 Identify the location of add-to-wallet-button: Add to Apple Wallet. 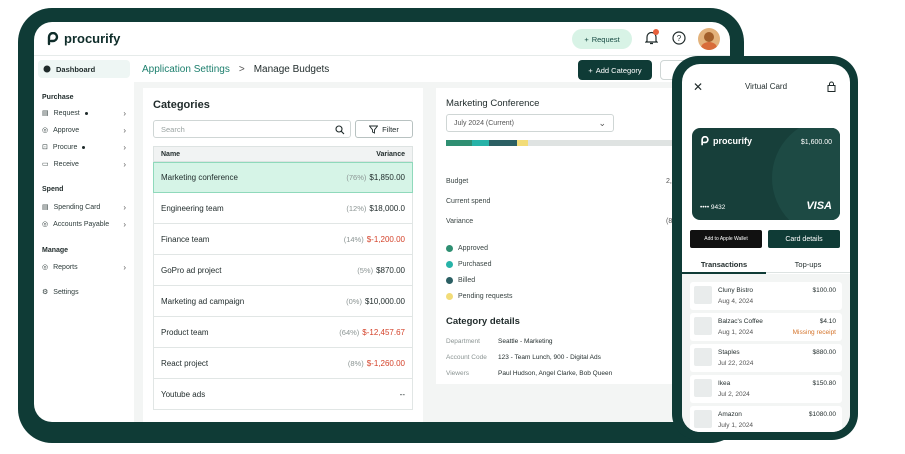
(726, 239).